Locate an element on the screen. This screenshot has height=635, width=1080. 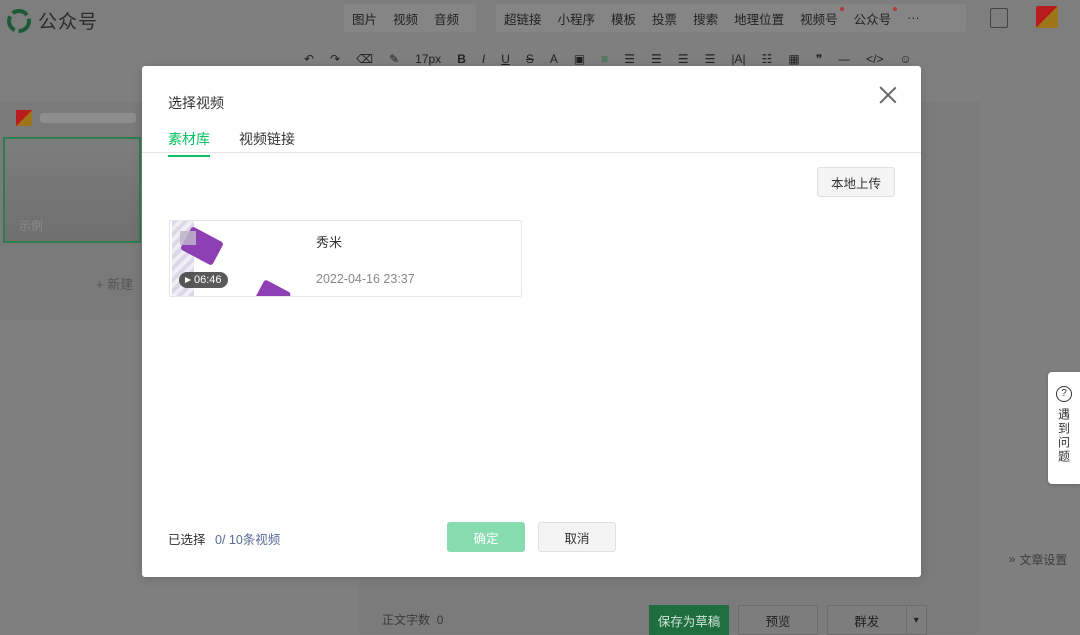
underline-icon: U is located at coordinates (505, 59).